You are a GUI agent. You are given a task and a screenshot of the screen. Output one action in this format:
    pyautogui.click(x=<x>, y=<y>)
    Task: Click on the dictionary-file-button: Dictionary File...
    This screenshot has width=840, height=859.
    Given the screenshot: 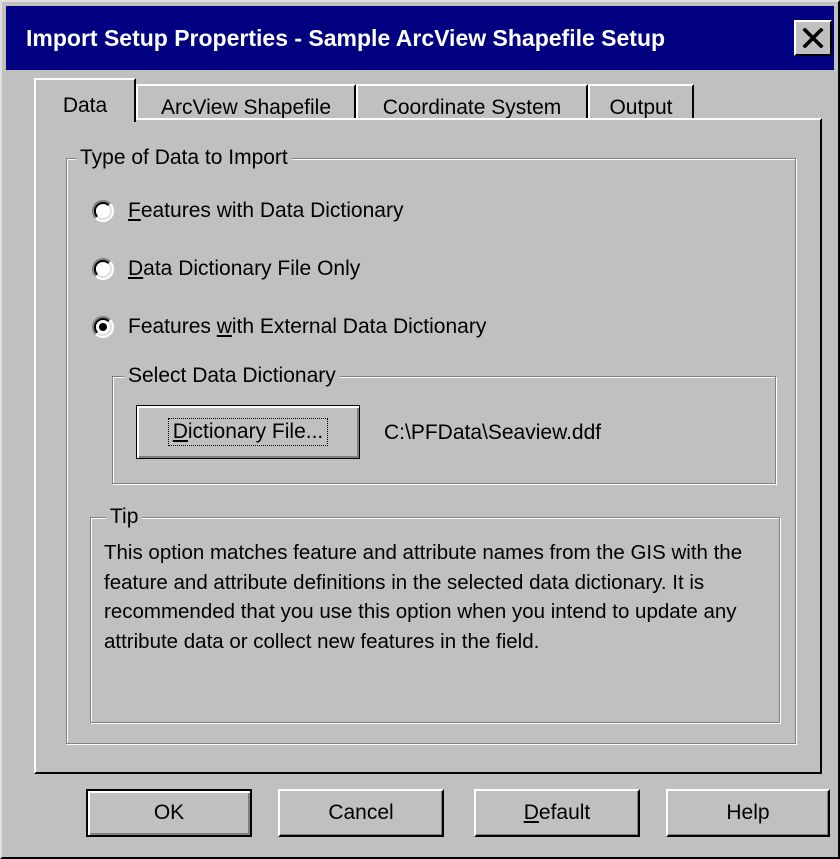 What is the action you would take?
    pyautogui.click(x=248, y=432)
    